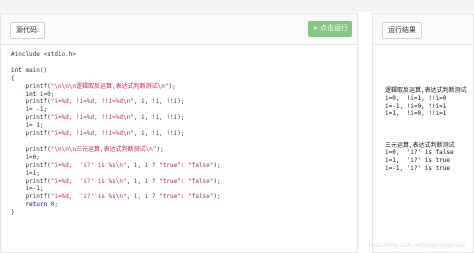 The width and height of the screenshot is (474, 253). Describe the element at coordinates (416, 98) in the screenshot. I see `output-line: i=0, !i=1, !!i=0` at that location.